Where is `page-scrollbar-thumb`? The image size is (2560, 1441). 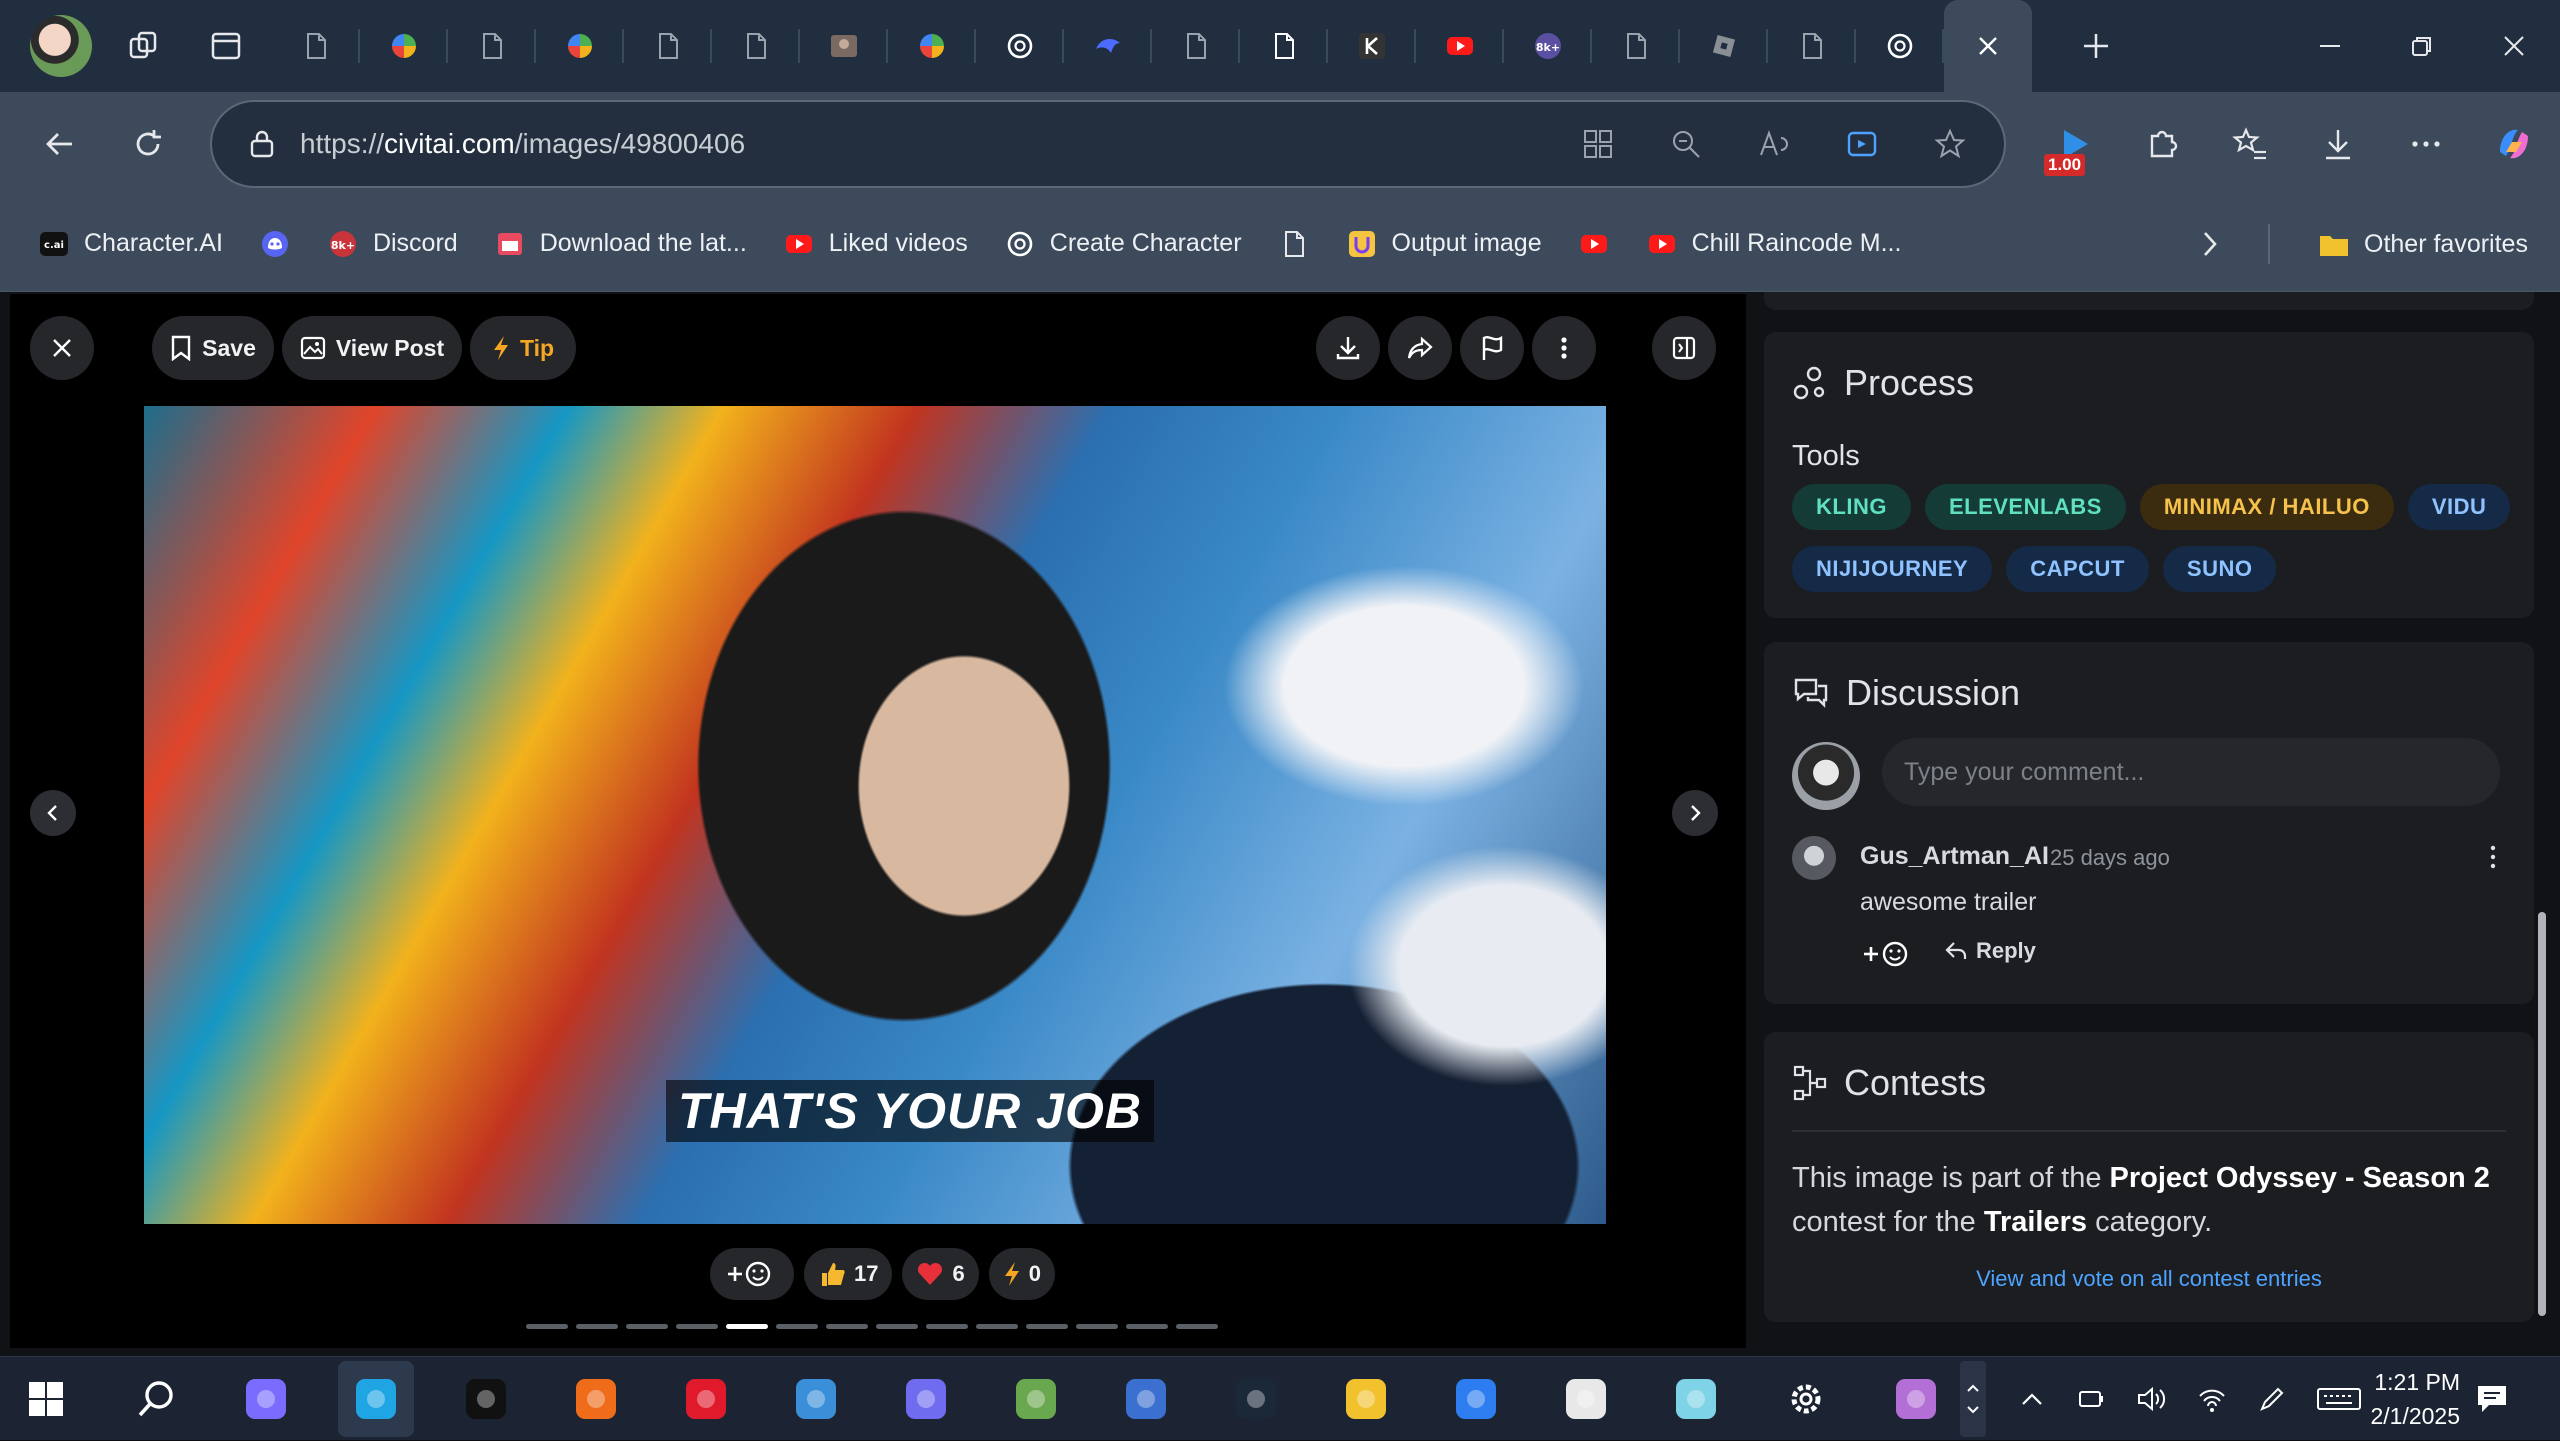
page-scrollbar-thumb is located at coordinates (2542, 1114).